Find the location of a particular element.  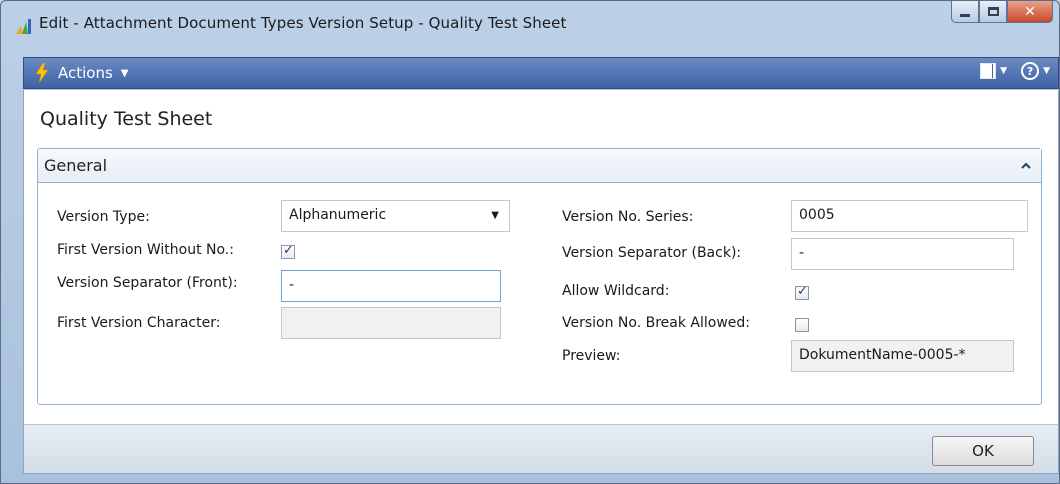

version-type-value: Alphanumeric is located at coordinates (338, 215).